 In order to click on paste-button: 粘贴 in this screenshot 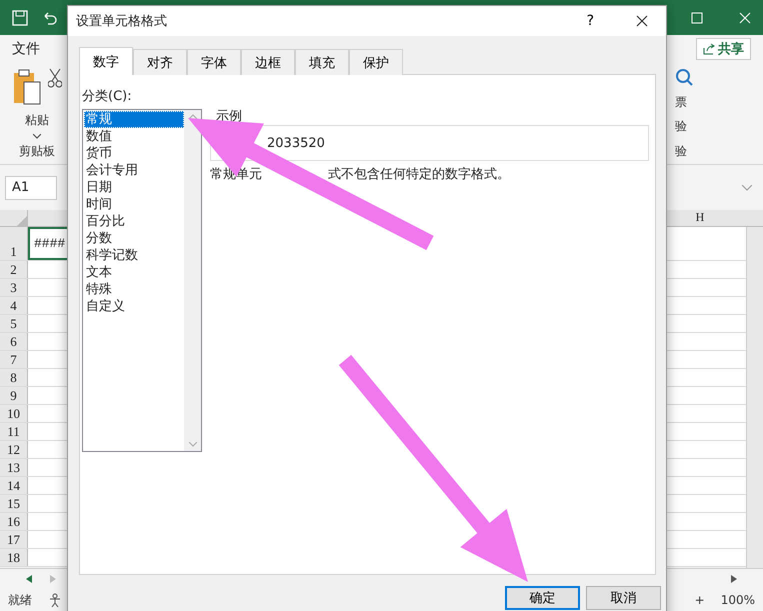, I will do `click(37, 121)`.